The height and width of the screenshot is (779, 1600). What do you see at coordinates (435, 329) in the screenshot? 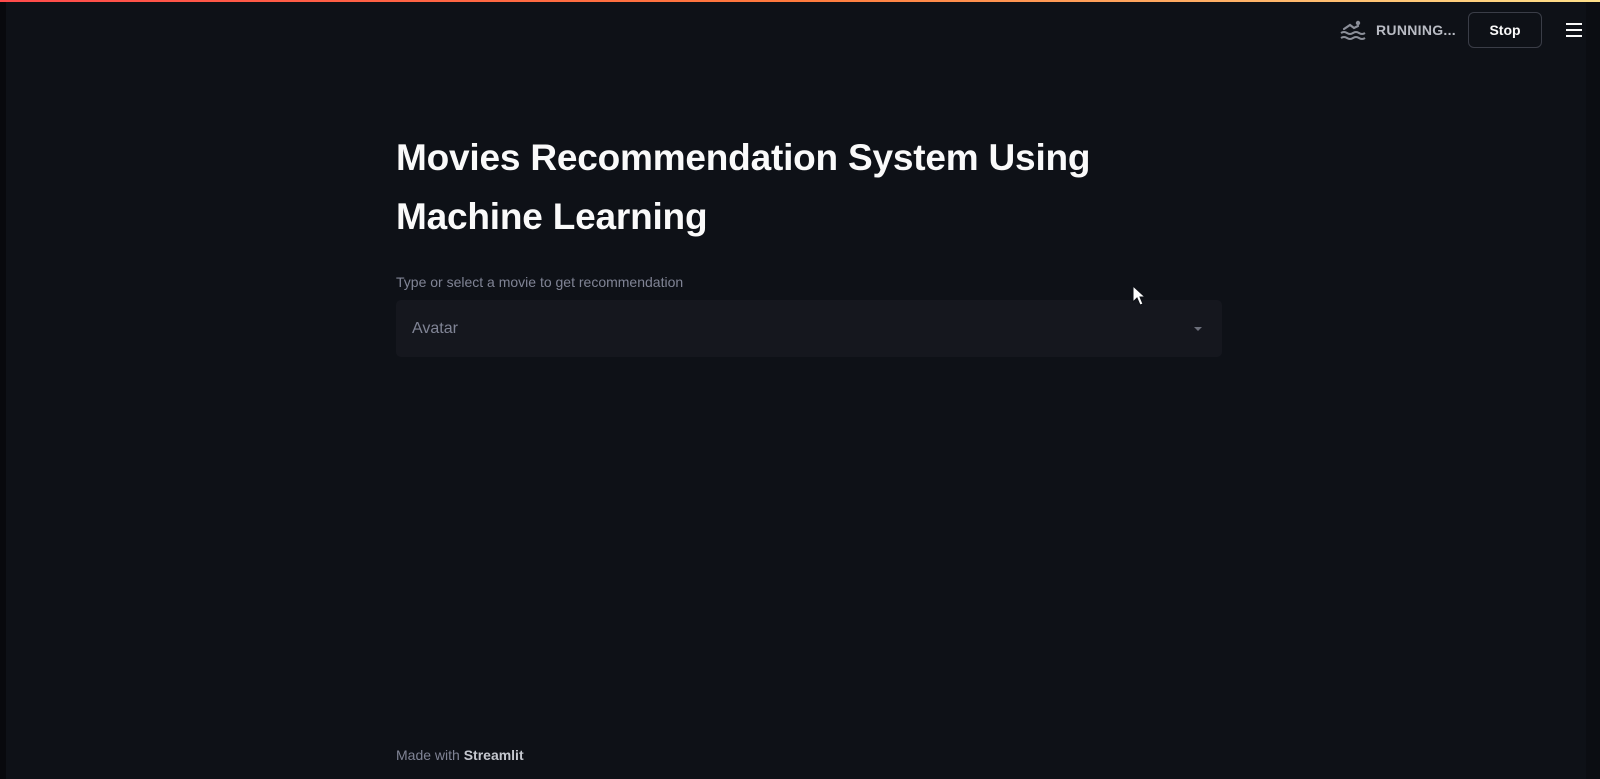
I see `movie-select-value: Avatar` at bounding box center [435, 329].